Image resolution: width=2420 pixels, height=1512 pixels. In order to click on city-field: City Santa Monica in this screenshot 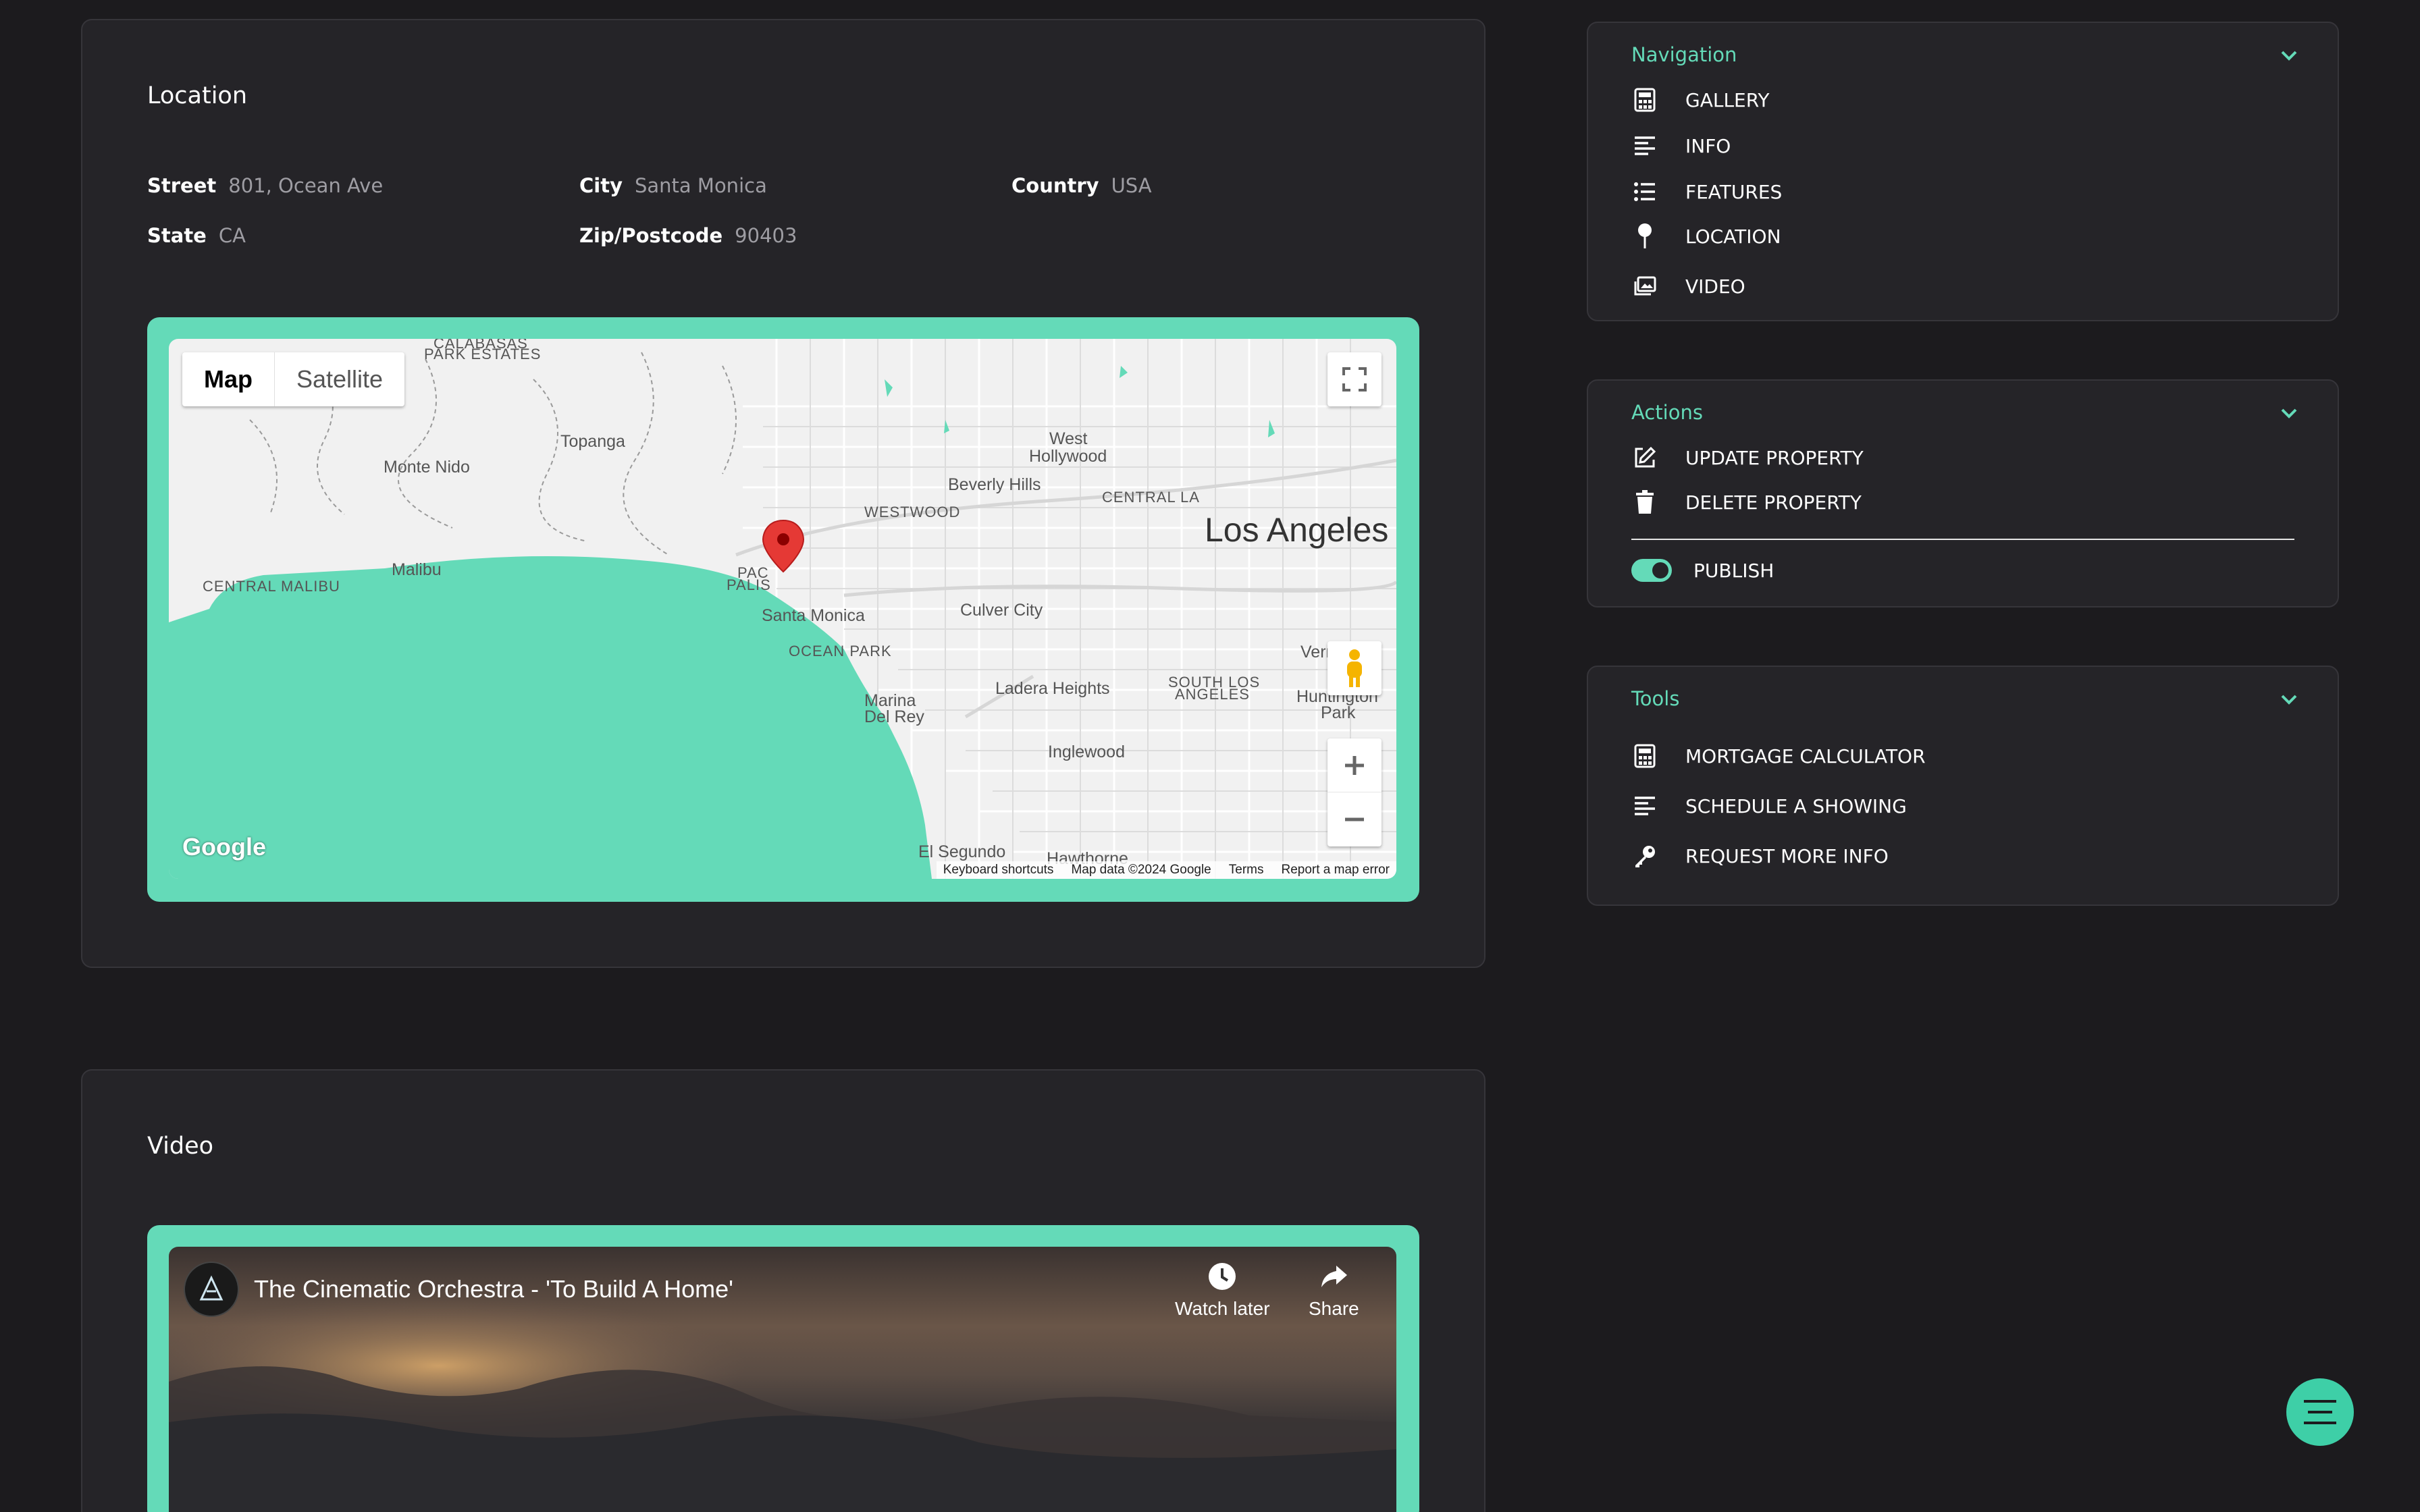, I will do `click(673, 185)`.